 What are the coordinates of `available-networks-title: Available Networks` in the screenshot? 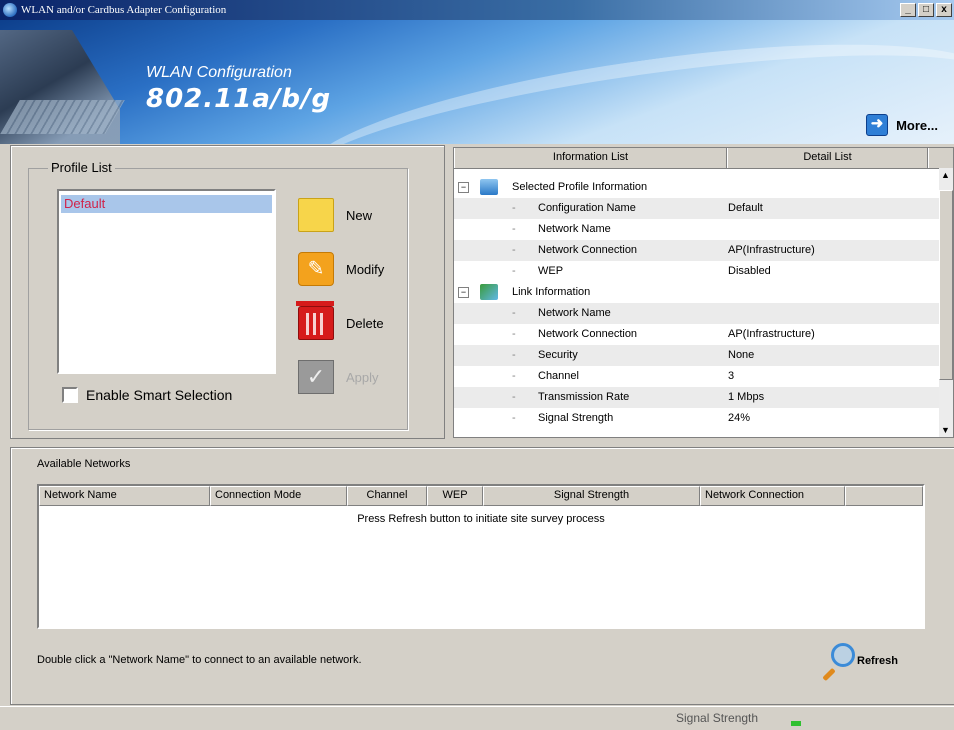 It's located at (84, 464).